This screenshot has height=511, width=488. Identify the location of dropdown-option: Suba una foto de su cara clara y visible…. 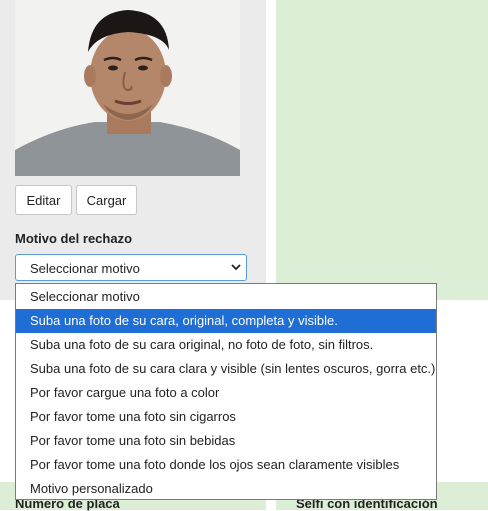
(226, 369).